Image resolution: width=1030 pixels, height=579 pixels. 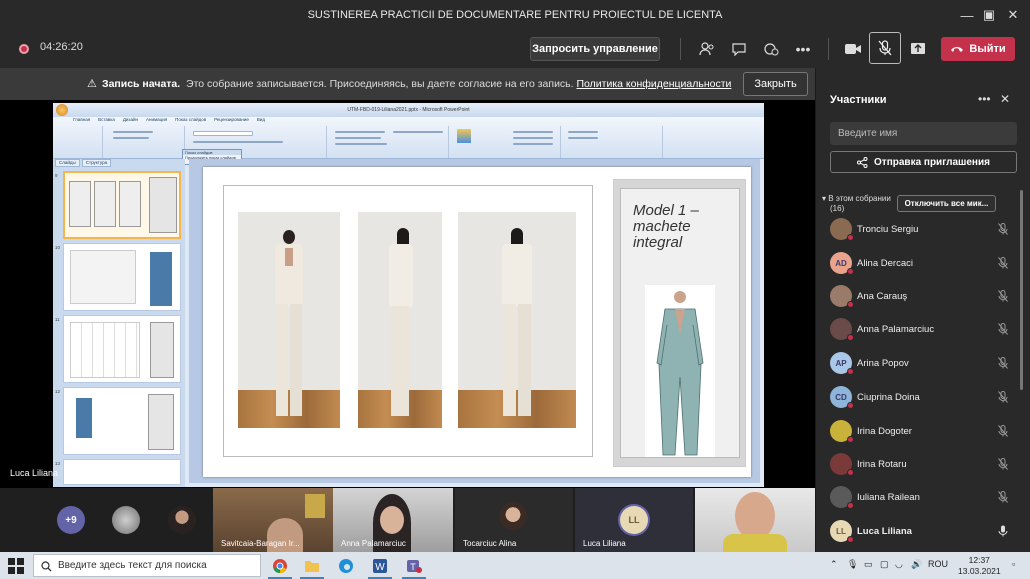 What do you see at coordinates (1003, 532) in the screenshot?
I see `mic-on-icon` at bounding box center [1003, 532].